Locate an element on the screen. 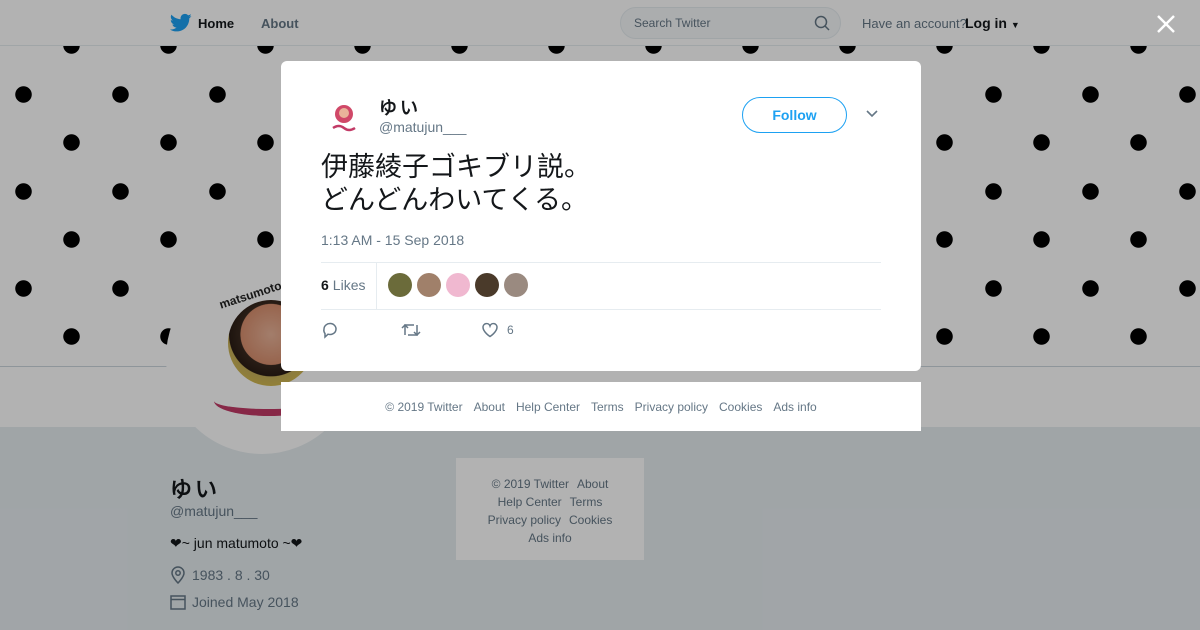 The width and height of the screenshot is (1200, 630). reply-icon is located at coordinates (330, 330).